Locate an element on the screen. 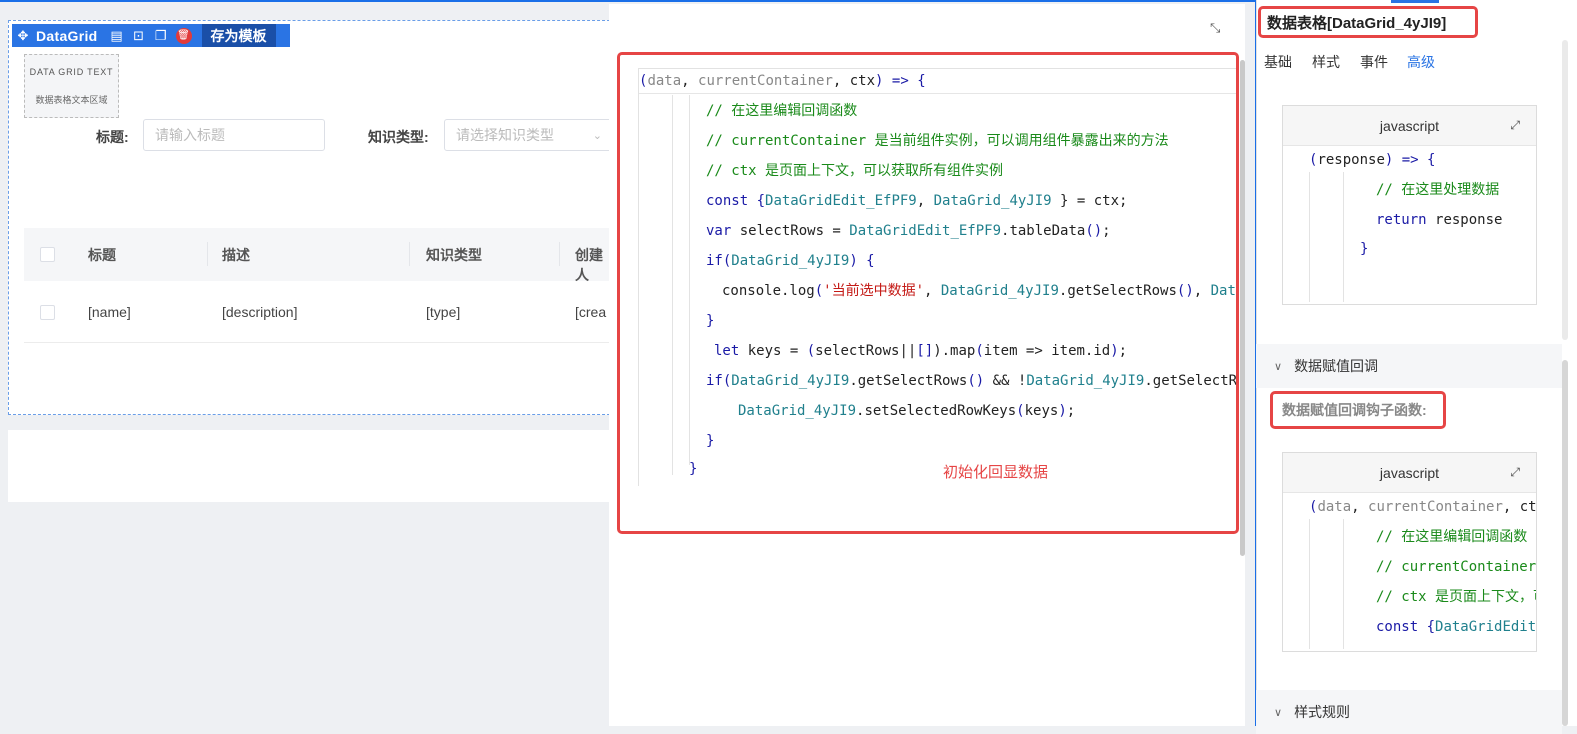 Image resolution: width=1577 pixels, height=734 pixels. save-template-button: 存为模板 is located at coordinates (238, 35).